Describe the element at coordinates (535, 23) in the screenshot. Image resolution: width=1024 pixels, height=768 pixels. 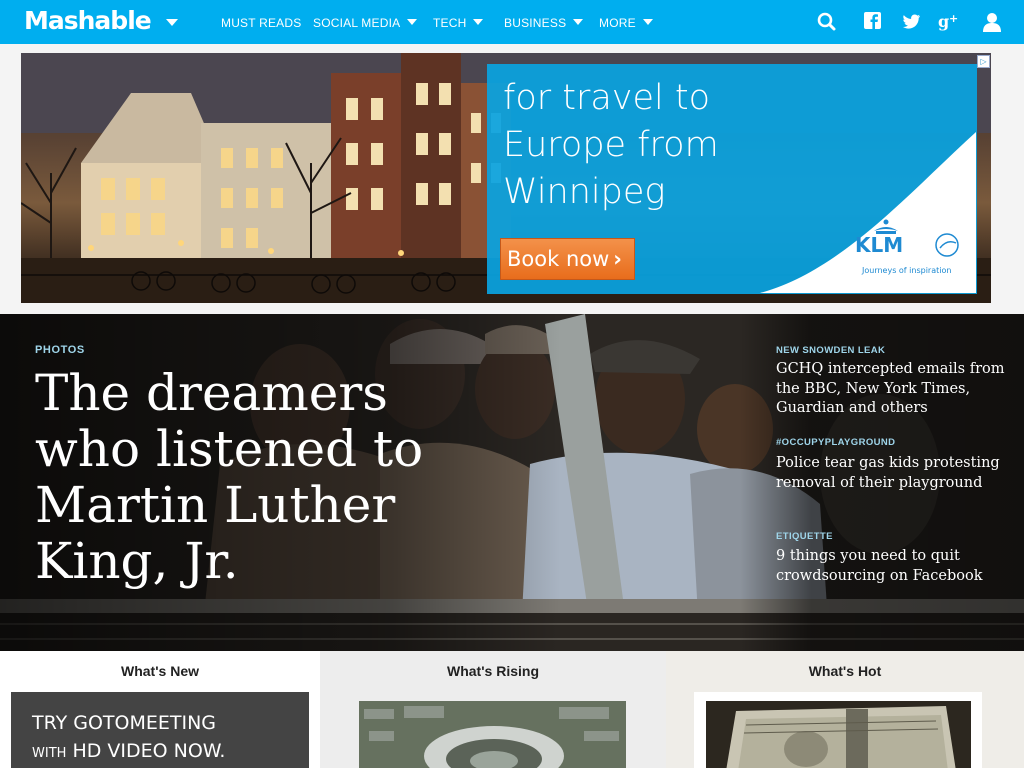
I see `nav-item-label: BUSINESS` at that location.